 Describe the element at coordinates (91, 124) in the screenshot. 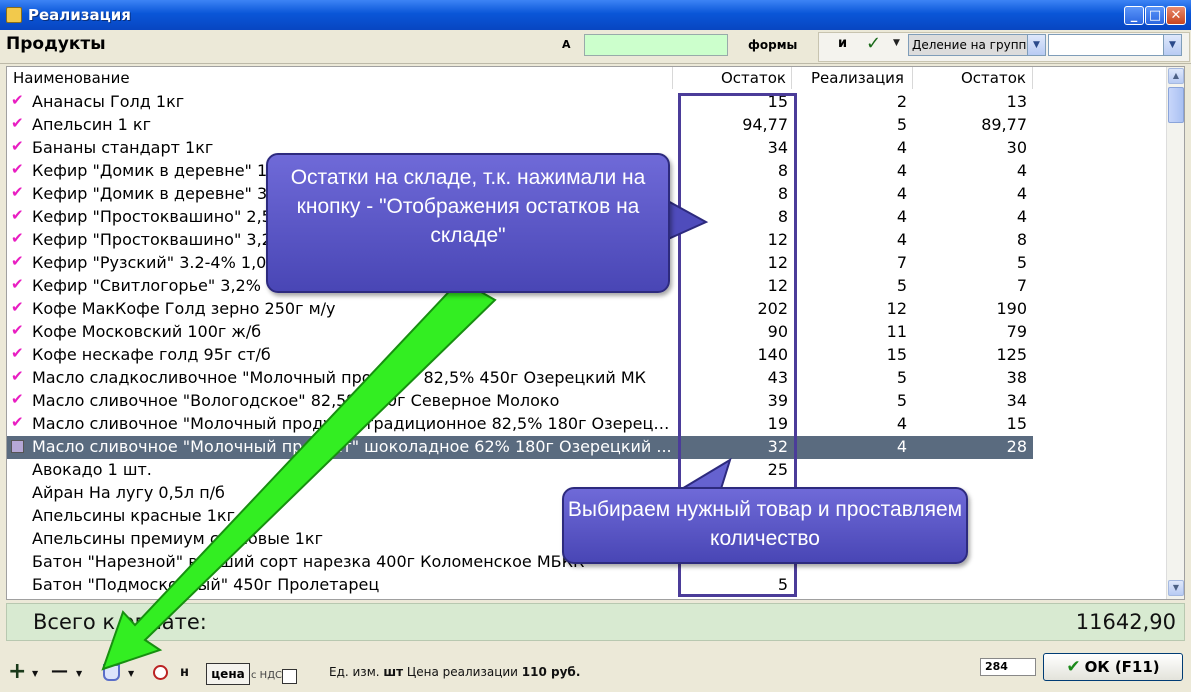

I see `cell-name: Апельсин 1 кг` at that location.